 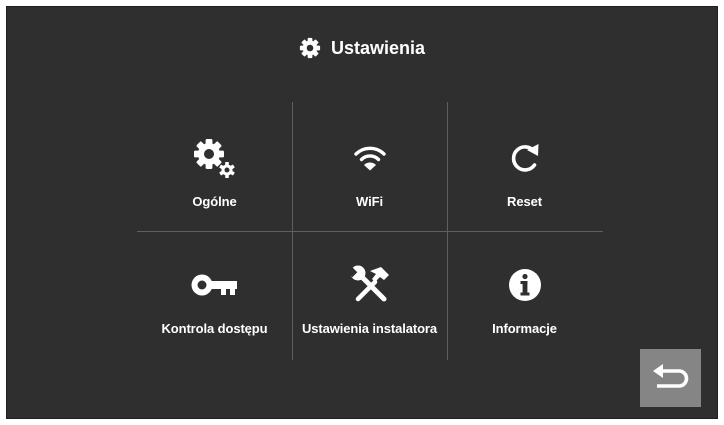 I want to click on menu-item-installer-settings: Ustawienia instalatora, so click(x=369, y=295).